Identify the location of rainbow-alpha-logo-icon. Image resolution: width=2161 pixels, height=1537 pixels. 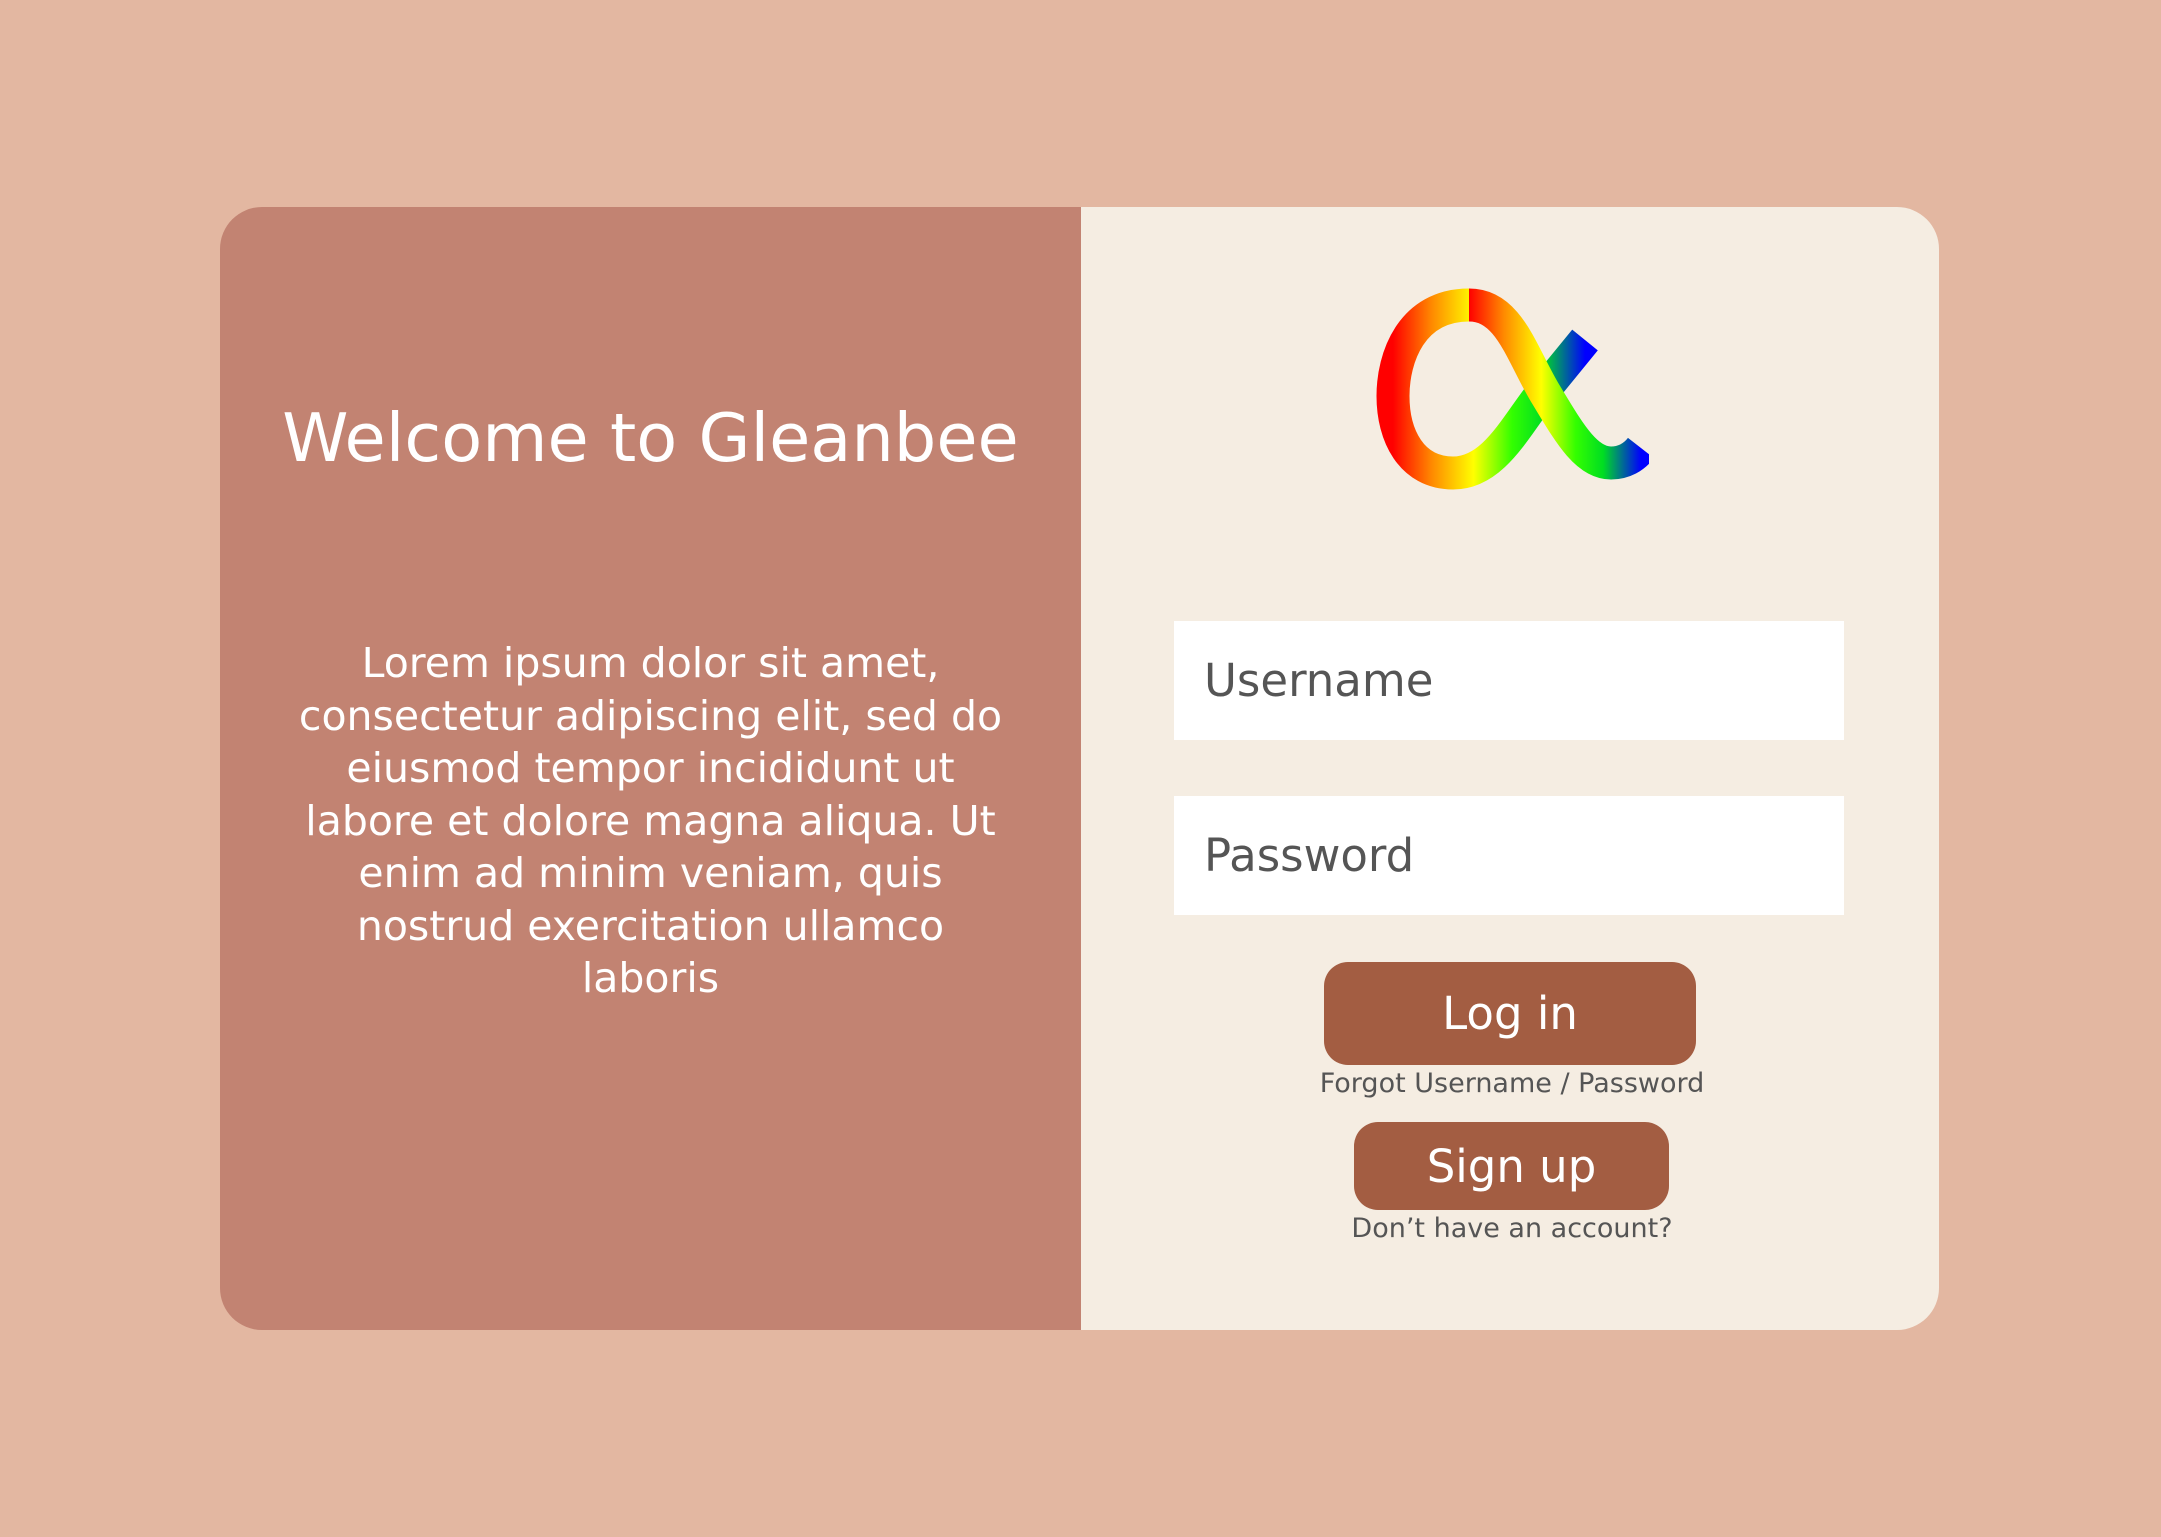
(1512, 389).